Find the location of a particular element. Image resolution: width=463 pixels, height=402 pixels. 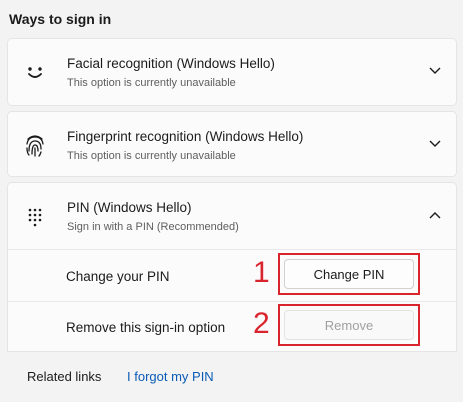

smile-face-icon is located at coordinates (35, 73).